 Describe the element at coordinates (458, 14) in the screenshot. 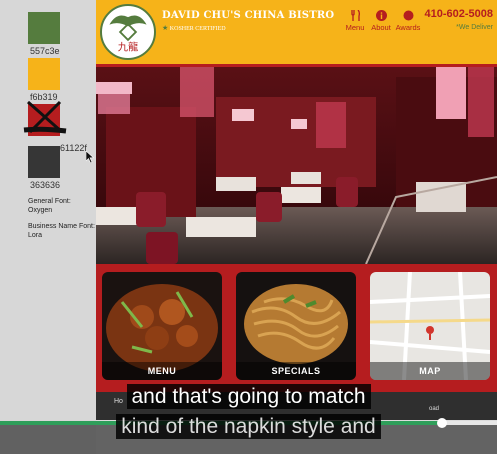

I see `phone-number: 410-602-5008` at that location.